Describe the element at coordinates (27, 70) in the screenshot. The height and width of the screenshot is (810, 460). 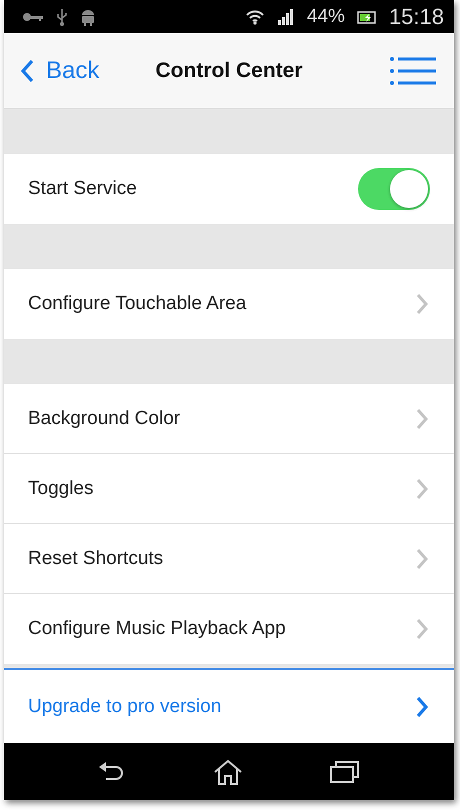
I see `chevron-left-icon` at that location.